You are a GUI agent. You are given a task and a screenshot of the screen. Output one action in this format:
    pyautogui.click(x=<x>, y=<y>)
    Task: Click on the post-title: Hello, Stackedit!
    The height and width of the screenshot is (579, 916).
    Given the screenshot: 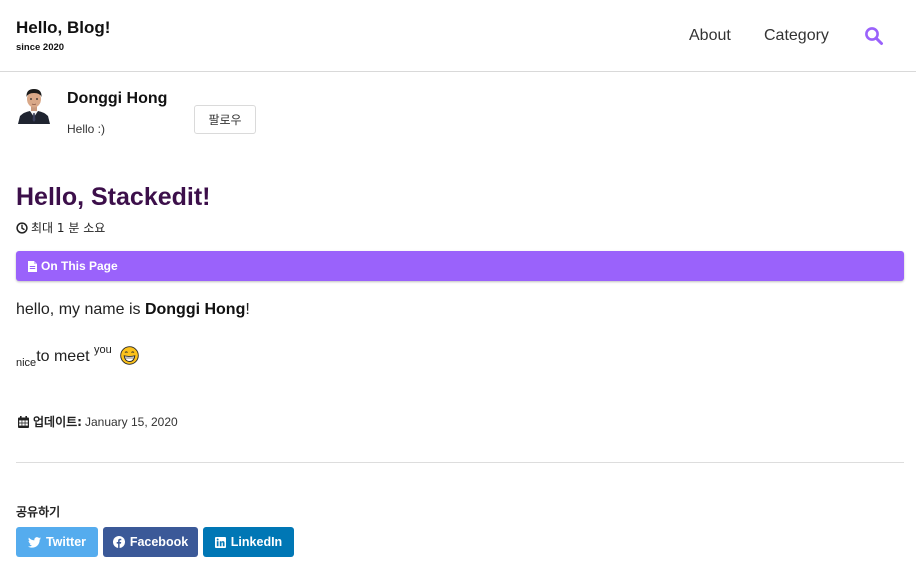 What is the action you would take?
    pyautogui.click(x=113, y=197)
    